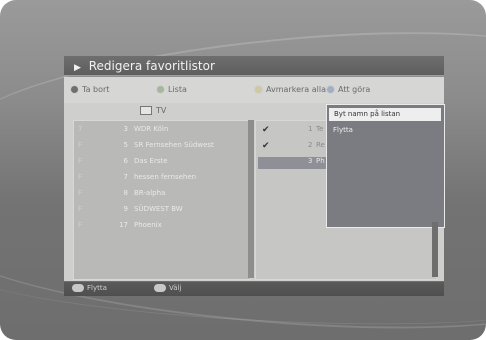  Describe the element at coordinates (330, 89) in the screenshot. I see `blue-key-icon` at that location.